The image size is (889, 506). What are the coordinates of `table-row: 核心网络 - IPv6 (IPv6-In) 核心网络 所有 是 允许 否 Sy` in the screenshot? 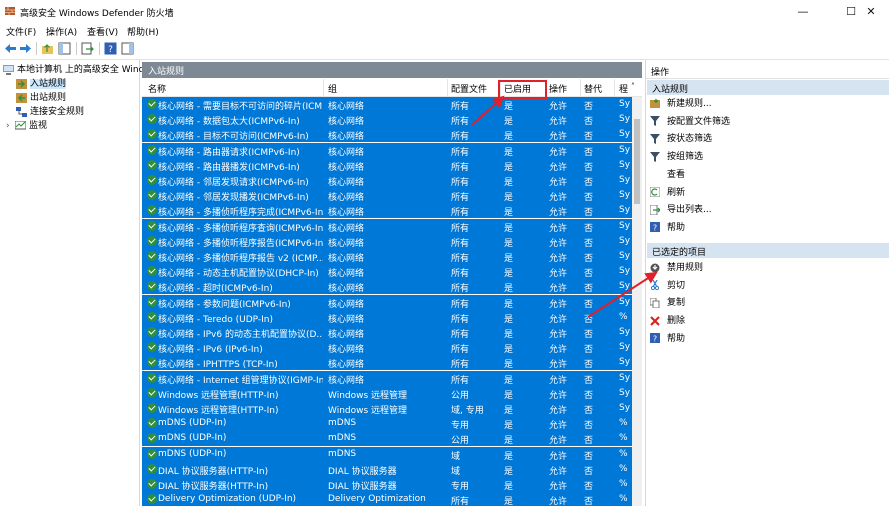 It's located at (387, 348).